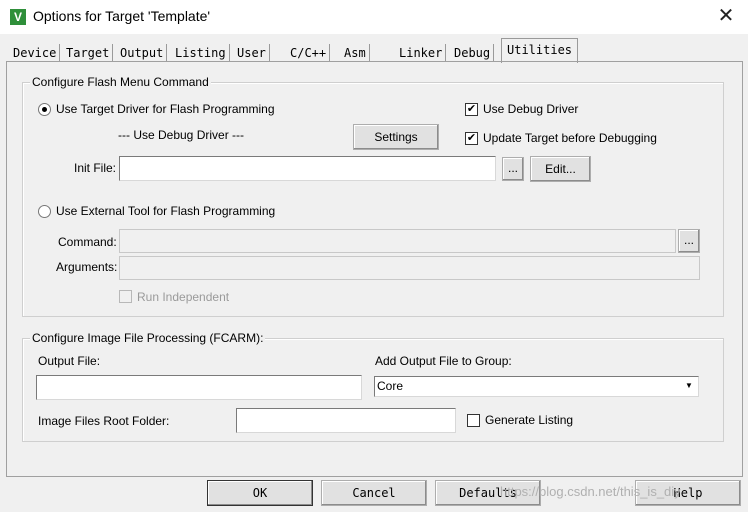 This screenshot has width=748, height=512. What do you see at coordinates (44, 109) in the screenshot?
I see `use-target-driver-radio` at bounding box center [44, 109].